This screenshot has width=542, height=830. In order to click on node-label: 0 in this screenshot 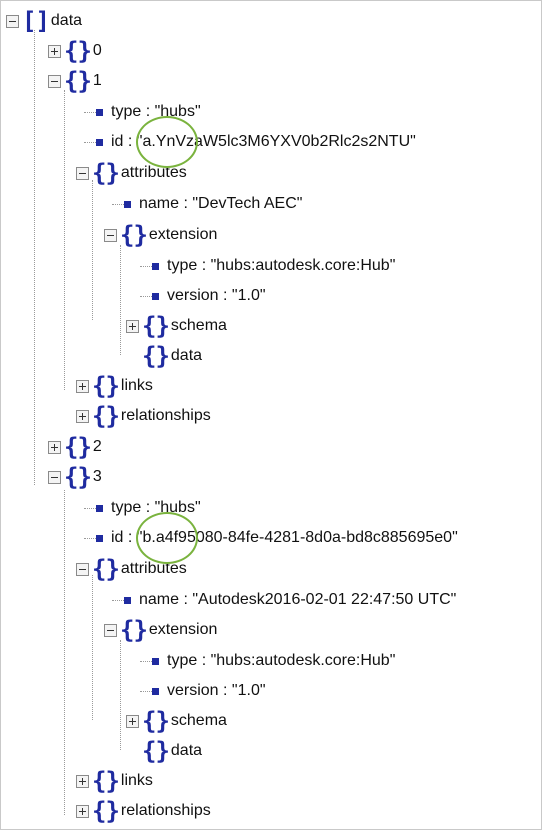, I will do `click(97, 50)`.